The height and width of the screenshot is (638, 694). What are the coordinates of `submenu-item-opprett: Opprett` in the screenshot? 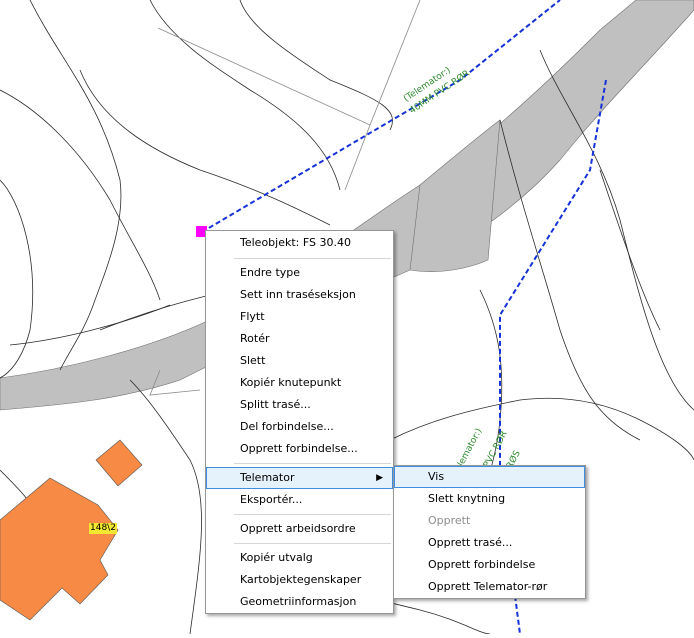 It's located at (449, 520).